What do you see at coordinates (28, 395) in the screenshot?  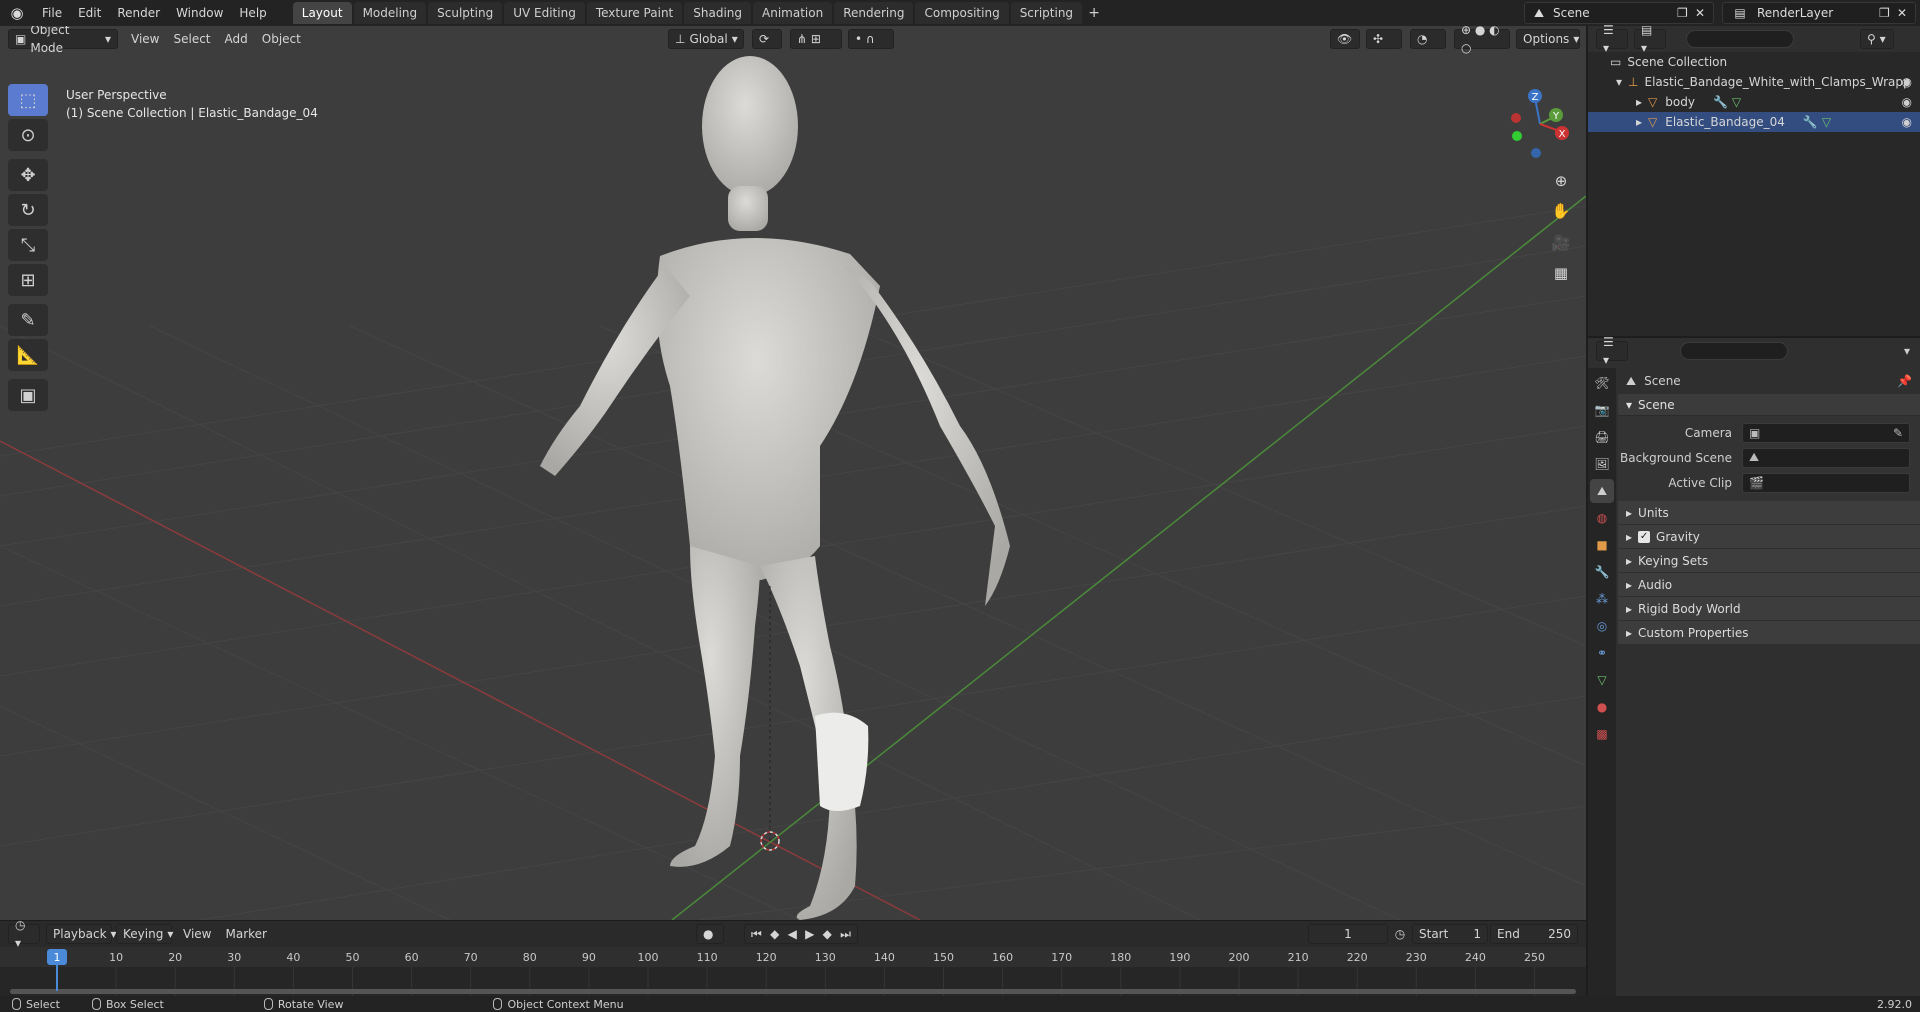 I see `add-cube-tool-icon: ▣` at bounding box center [28, 395].